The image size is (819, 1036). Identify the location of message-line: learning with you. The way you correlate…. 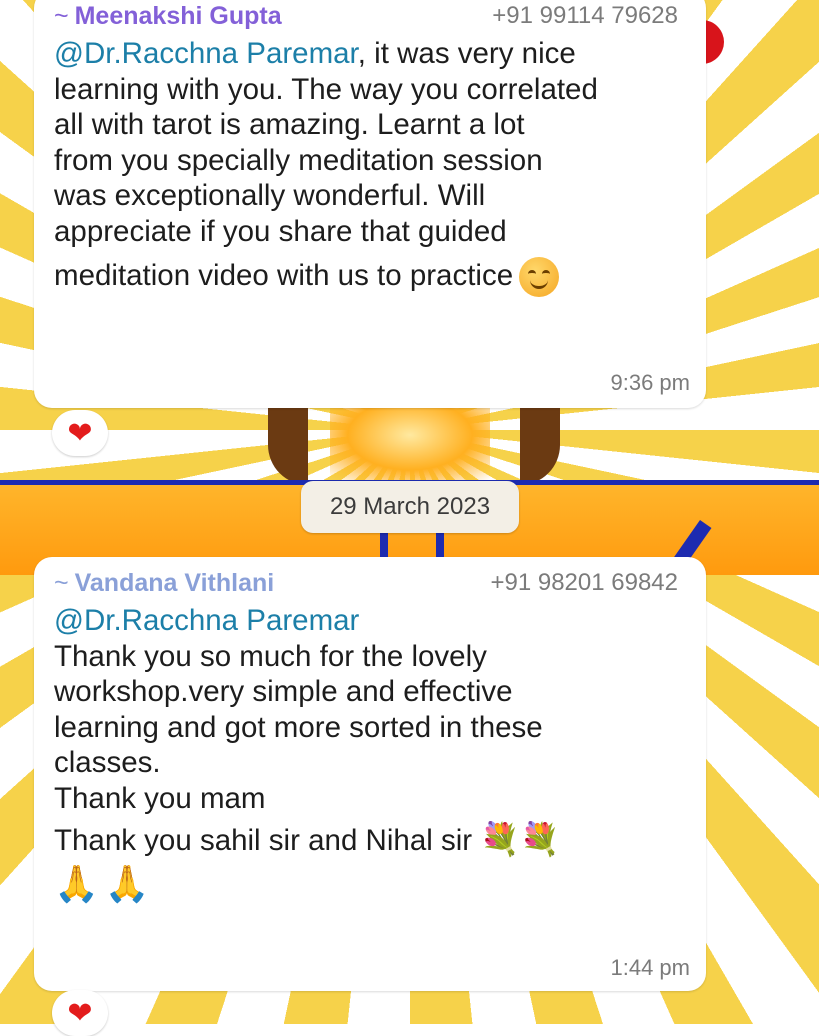
(326, 89).